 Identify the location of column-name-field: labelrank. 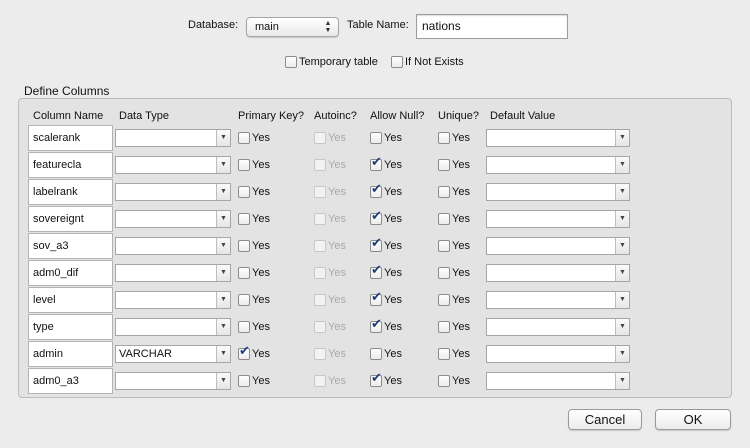
(70, 192).